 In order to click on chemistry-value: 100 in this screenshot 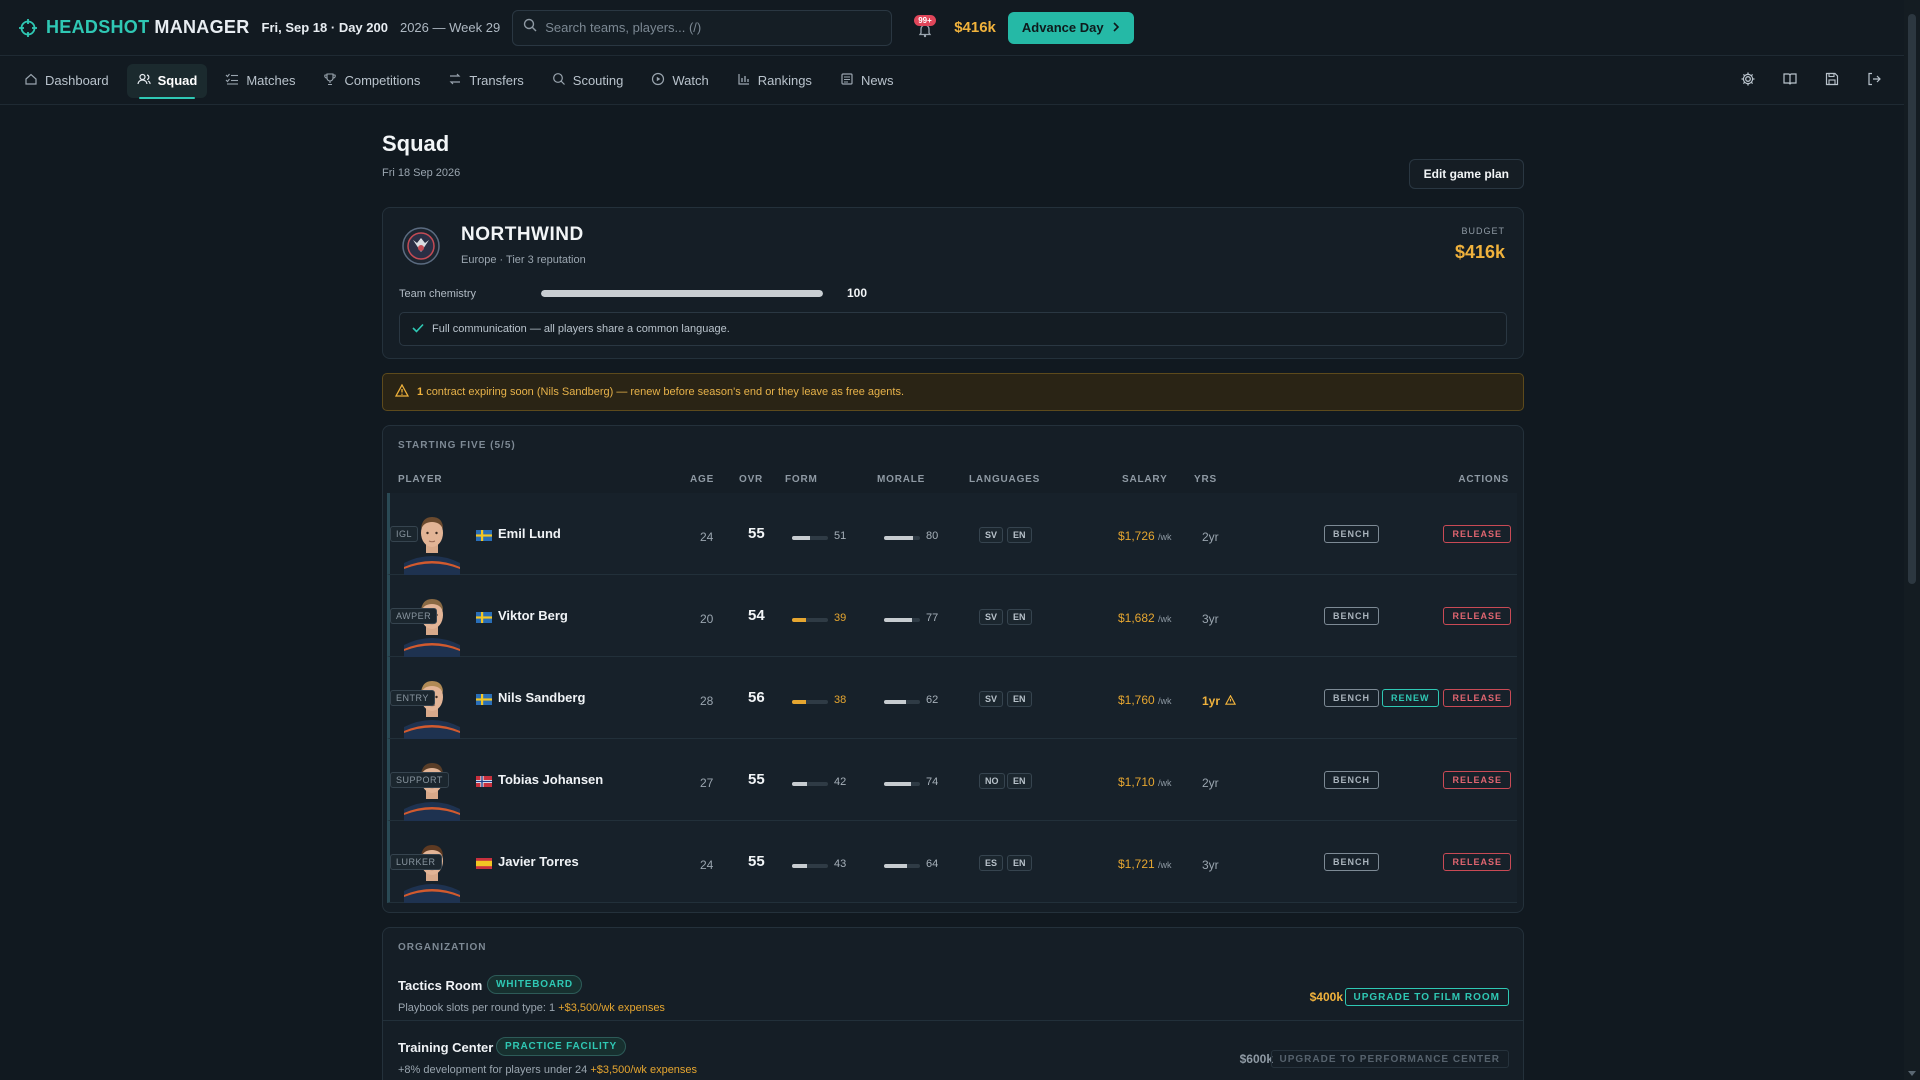, I will do `click(857, 293)`.